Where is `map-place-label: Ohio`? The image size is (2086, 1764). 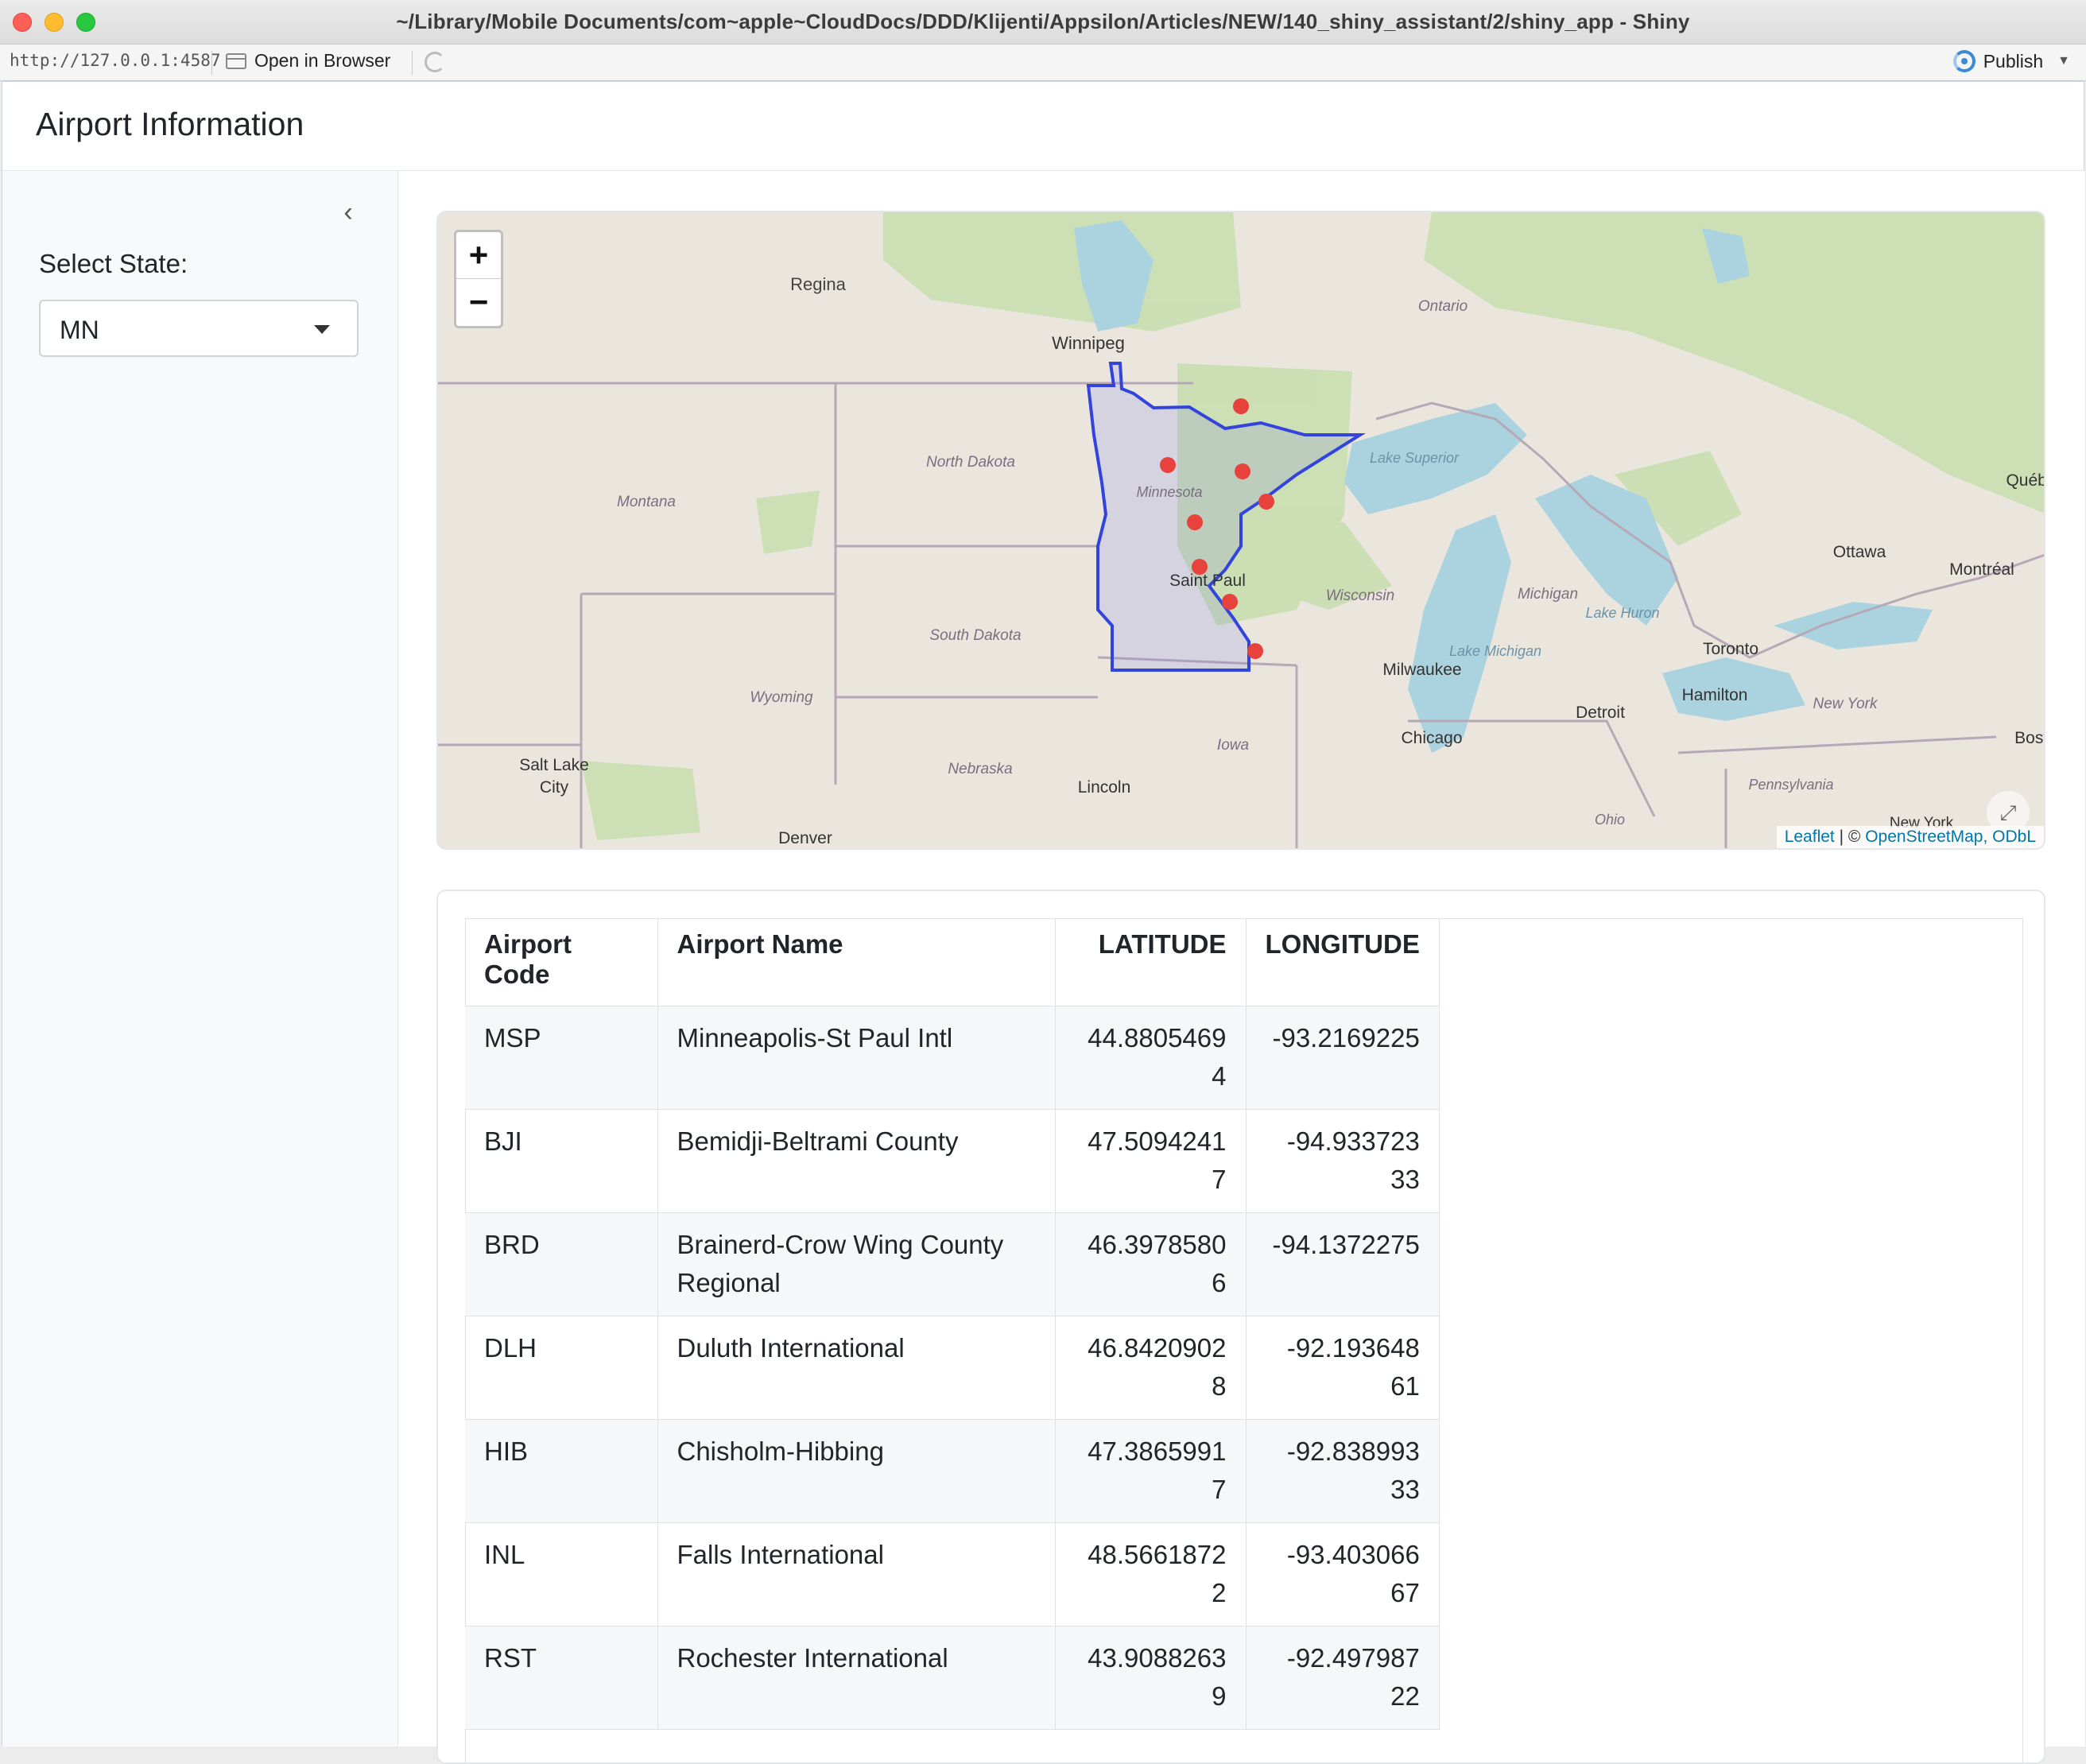 map-place-label: Ohio is located at coordinates (1610, 820).